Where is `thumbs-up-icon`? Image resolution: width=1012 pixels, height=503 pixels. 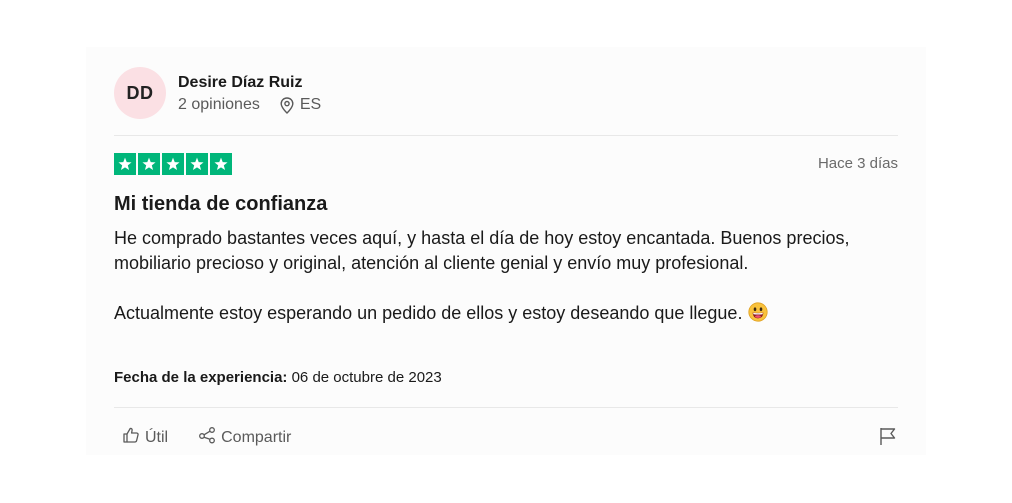
thumbs-up-icon is located at coordinates (133, 437).